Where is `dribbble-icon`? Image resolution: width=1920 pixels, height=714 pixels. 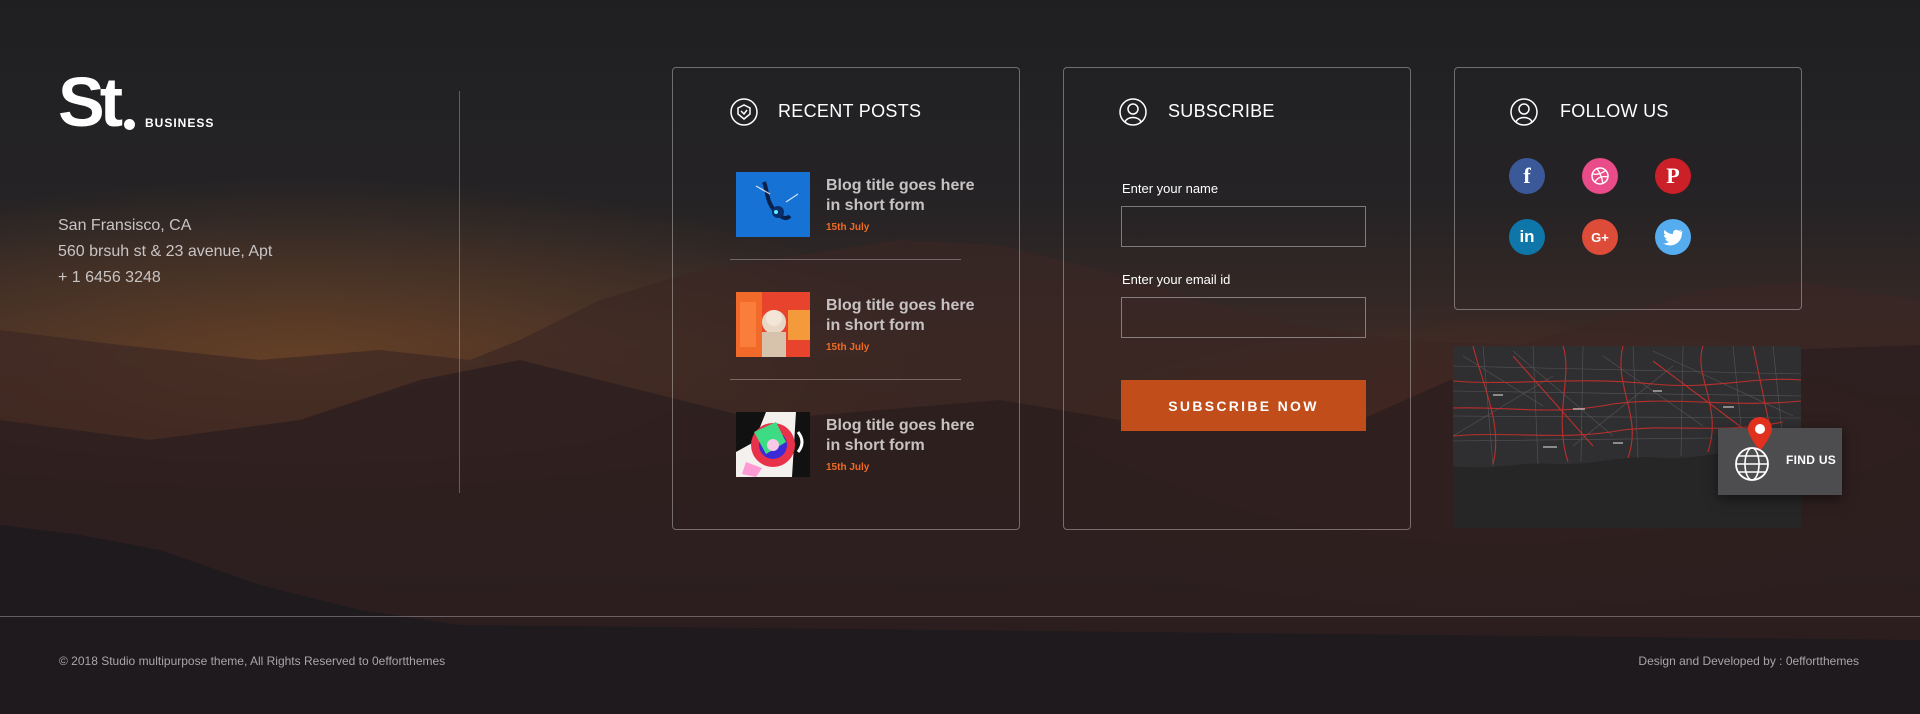 dribbble-icon is located at coordinates (1600, 176).